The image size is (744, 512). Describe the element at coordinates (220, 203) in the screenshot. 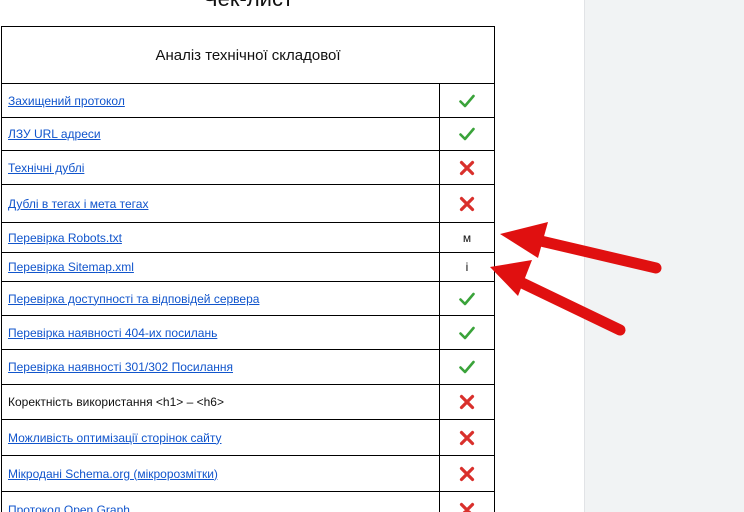

I see `checklist-item-cell: Дублі в тегах і мета тегах` at that location.